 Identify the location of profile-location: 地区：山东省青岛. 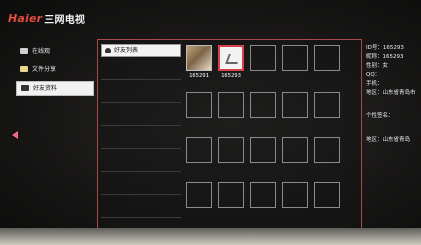
(388, 140).